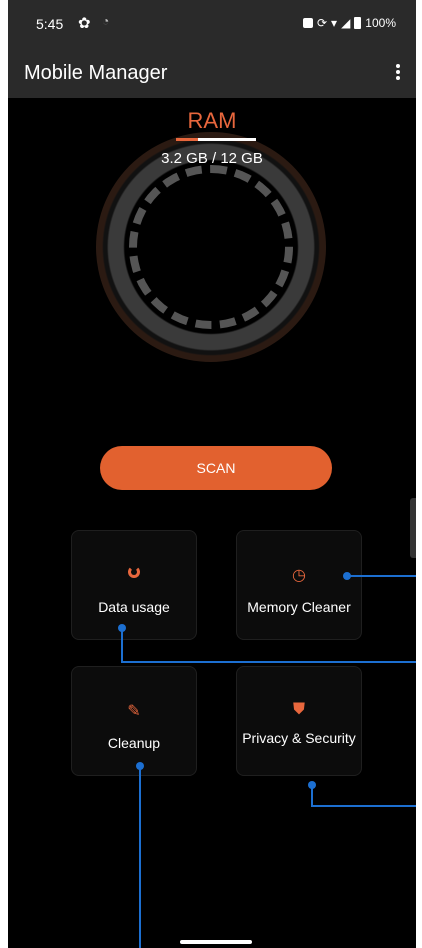  What do you see at coordinates (134, 607) in the screenshot?
I see `tile-label: Data usage` at bounding box center [134, 607].